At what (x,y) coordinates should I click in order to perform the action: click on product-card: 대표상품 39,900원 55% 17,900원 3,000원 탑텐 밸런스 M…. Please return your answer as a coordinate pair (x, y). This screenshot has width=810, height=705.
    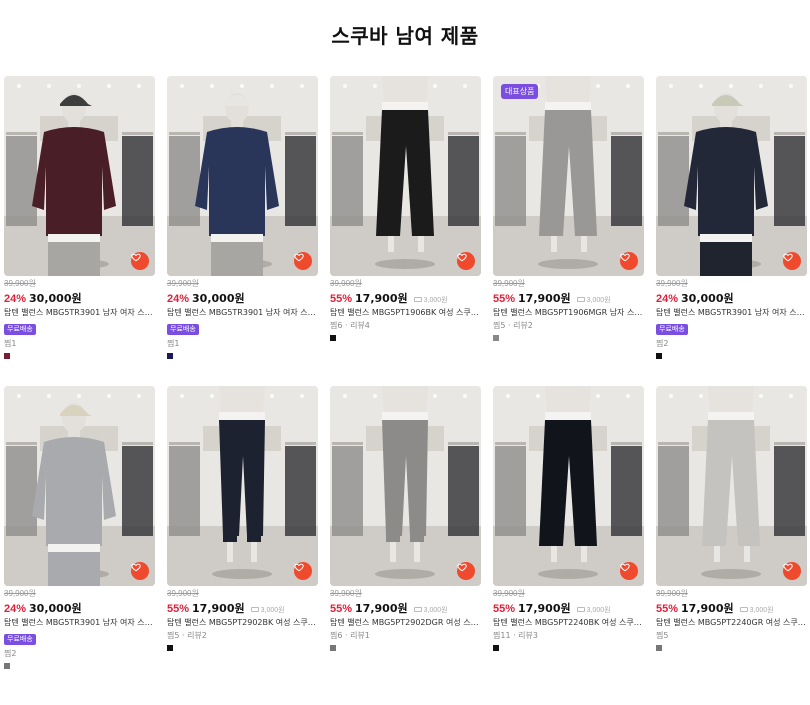
    Looking at the image, I should click on (568, 217).